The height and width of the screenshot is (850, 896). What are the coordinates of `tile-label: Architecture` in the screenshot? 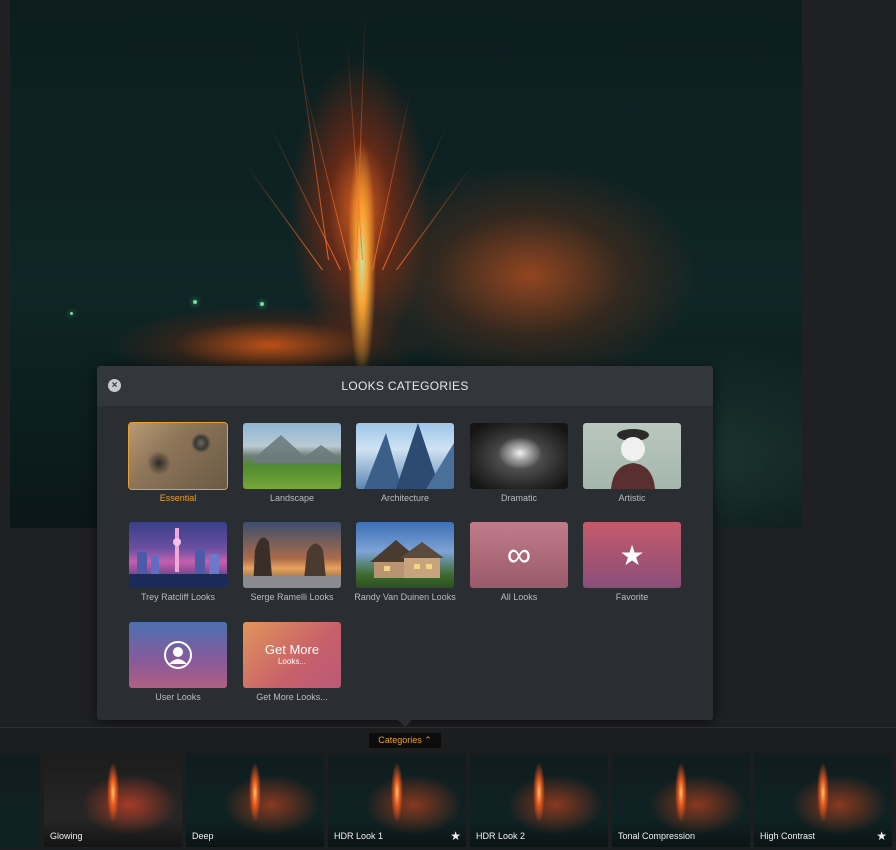 It's located at (405, 498).